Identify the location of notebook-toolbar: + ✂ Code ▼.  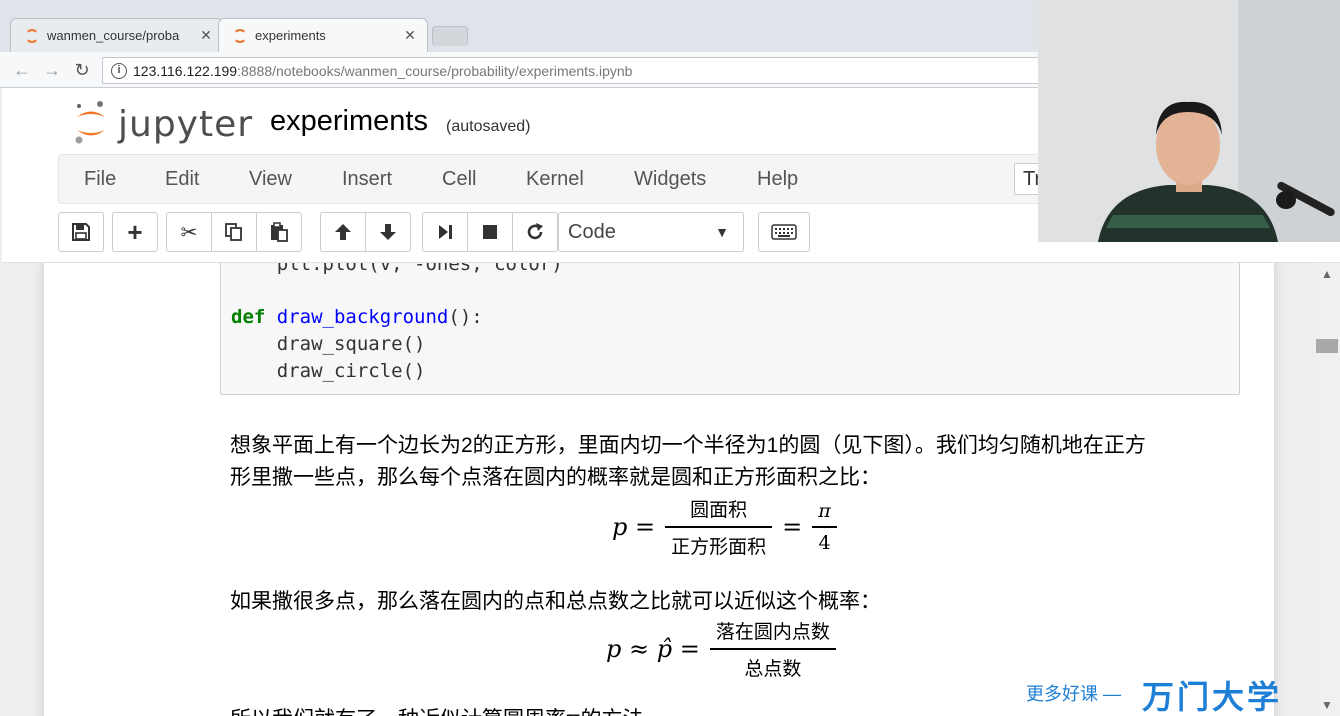
(558, 233).